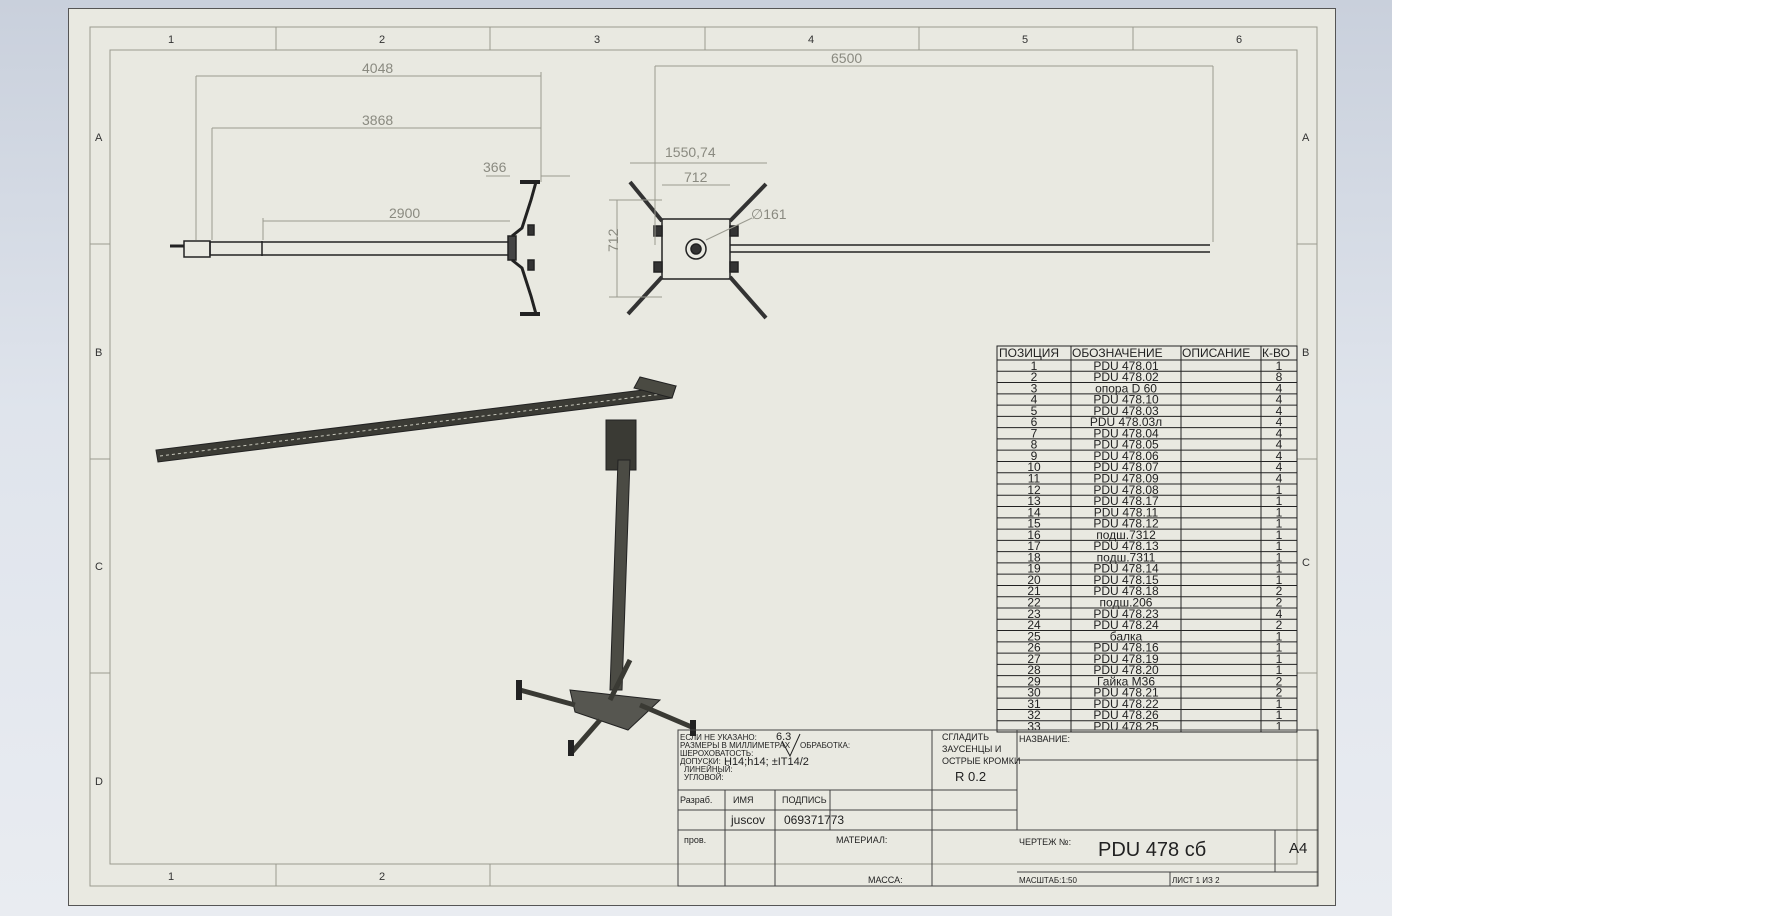 This screenshot has width=1787, height=916. I want to click on mass-label: МАССА:, so click(885, 880).